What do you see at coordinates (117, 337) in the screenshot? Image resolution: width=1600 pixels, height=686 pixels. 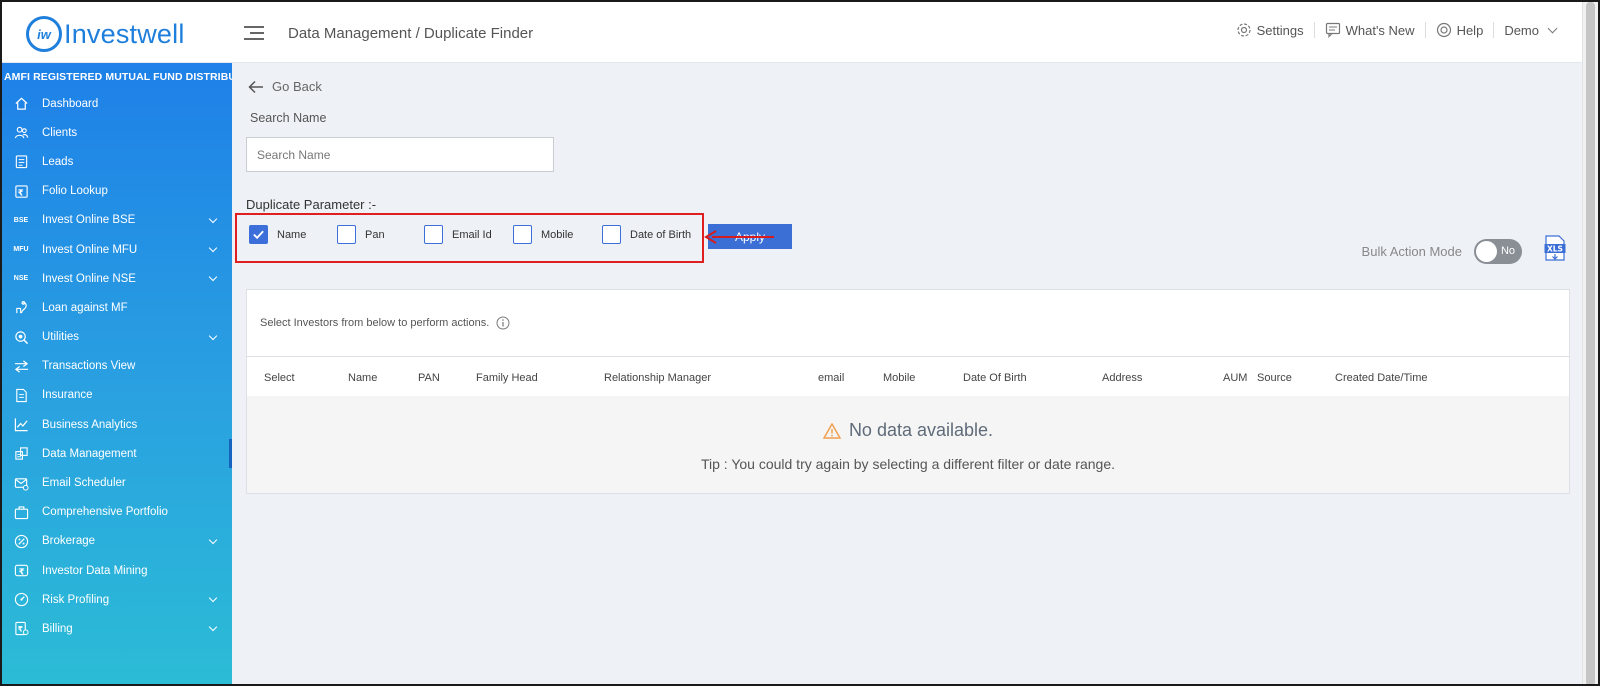 I see `sidebar-item-utilities: Utilities` at bounding box center [117, 337].